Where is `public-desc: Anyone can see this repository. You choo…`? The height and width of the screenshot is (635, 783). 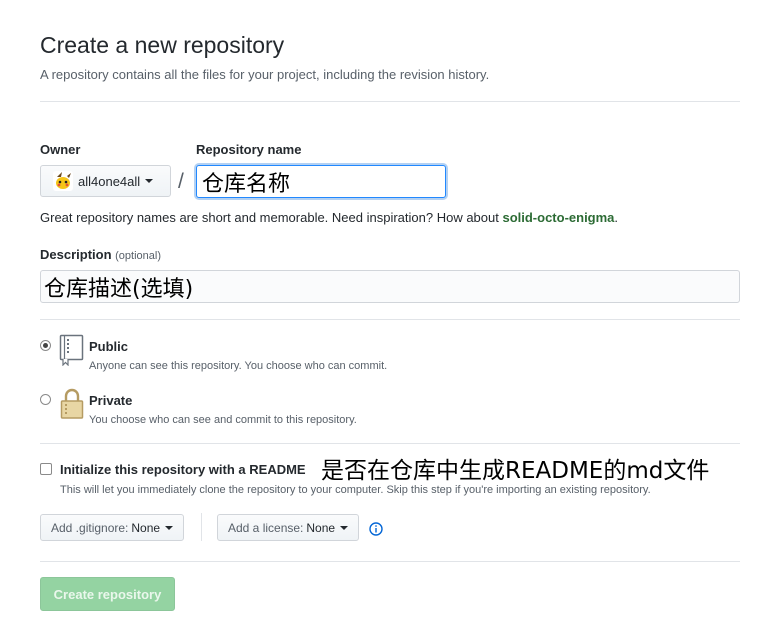
public-desc: Anyone can see this repository. You choo… is located at coordinates (238, 366).